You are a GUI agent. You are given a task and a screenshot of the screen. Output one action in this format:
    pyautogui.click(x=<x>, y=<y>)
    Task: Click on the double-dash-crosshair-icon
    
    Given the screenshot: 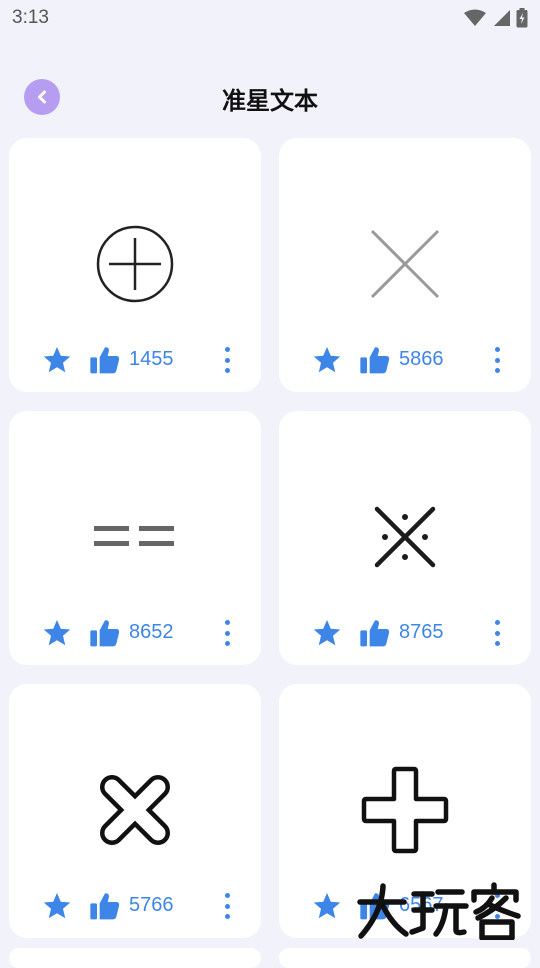 What is the action you would take?
    pyautogui.click(x=134, y=536)
    